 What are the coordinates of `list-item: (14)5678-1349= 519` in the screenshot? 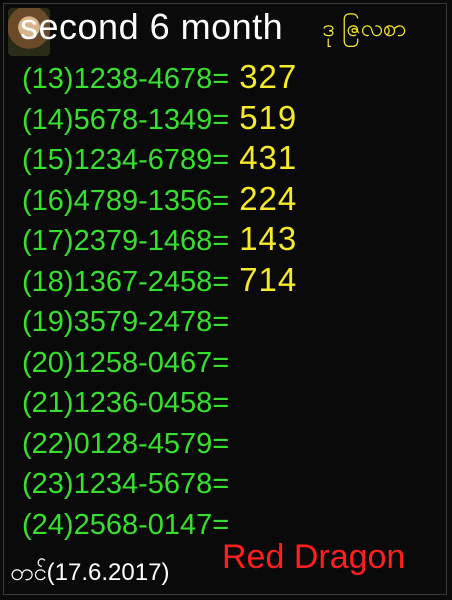 It's located at (159, 119).